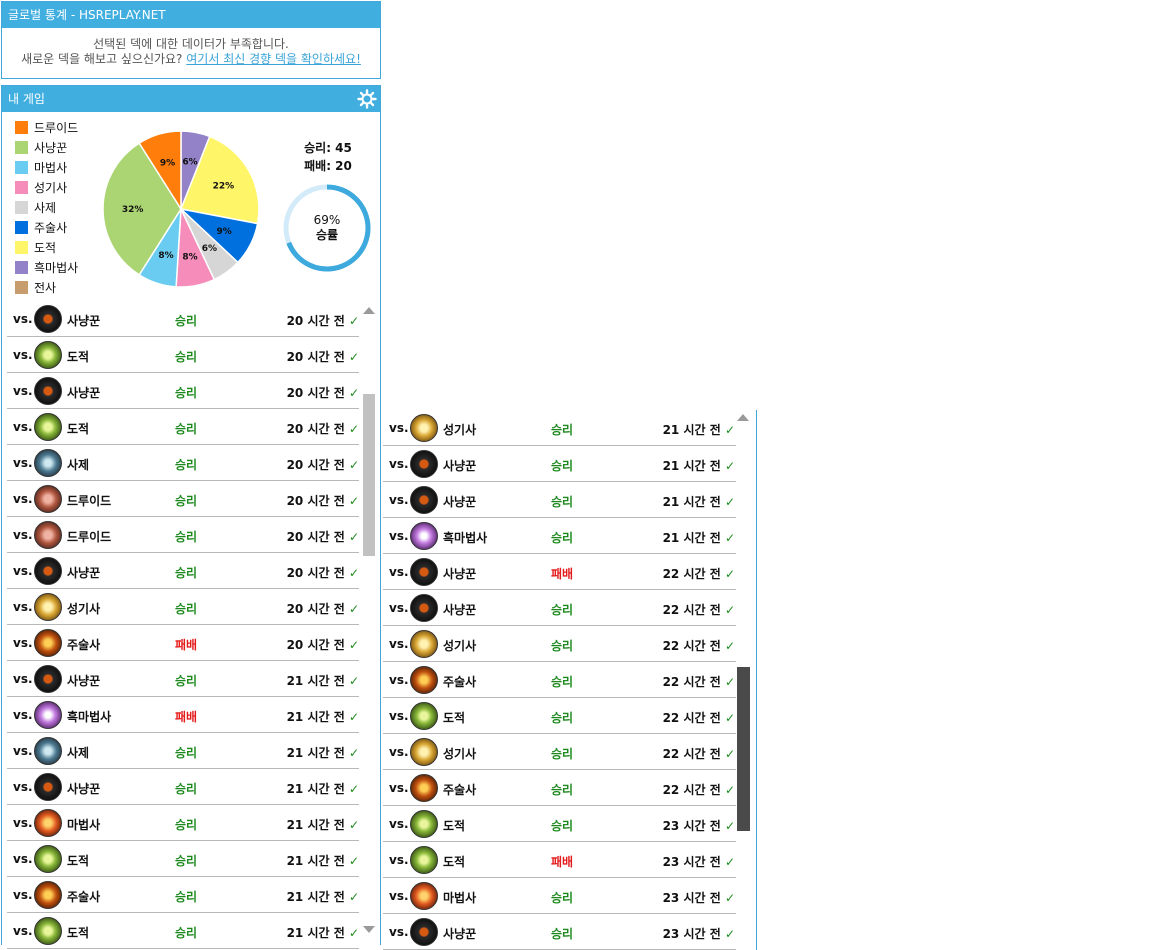 The width and height of the screenshot is (1176, 950). I want to click on pie-slice-label: 22%, so click(224, 187).